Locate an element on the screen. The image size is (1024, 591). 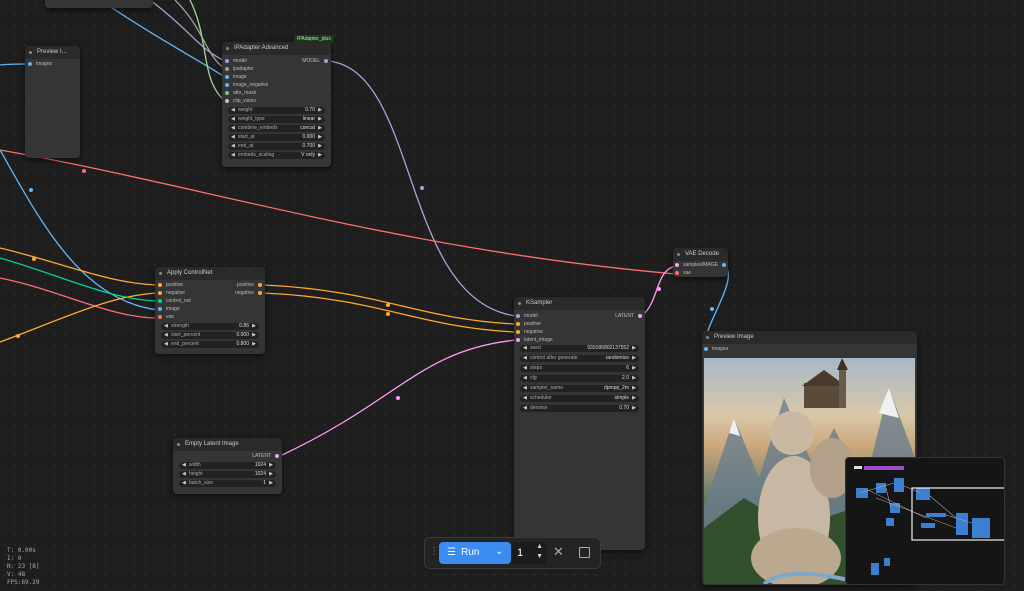
widget-sampler-name: ◀ sampler_name dpmpp_2m ▶ is located at coordinates (579, 388).